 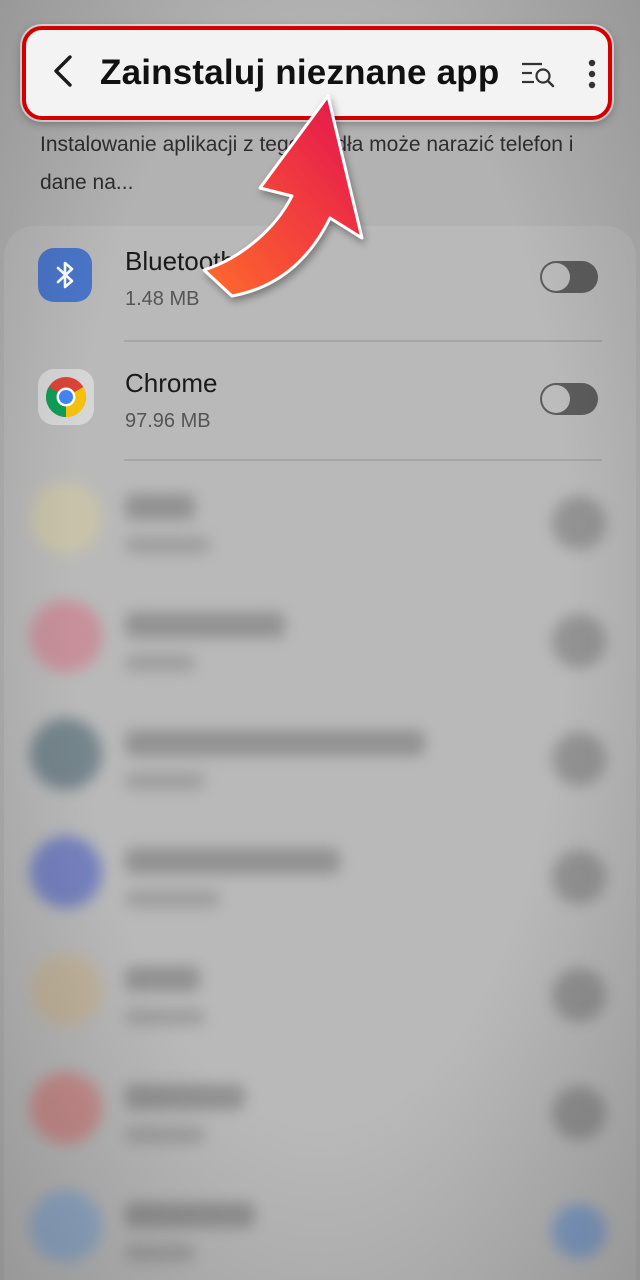 I want to click on back-arrow-icon, so click(x=64, y=73).